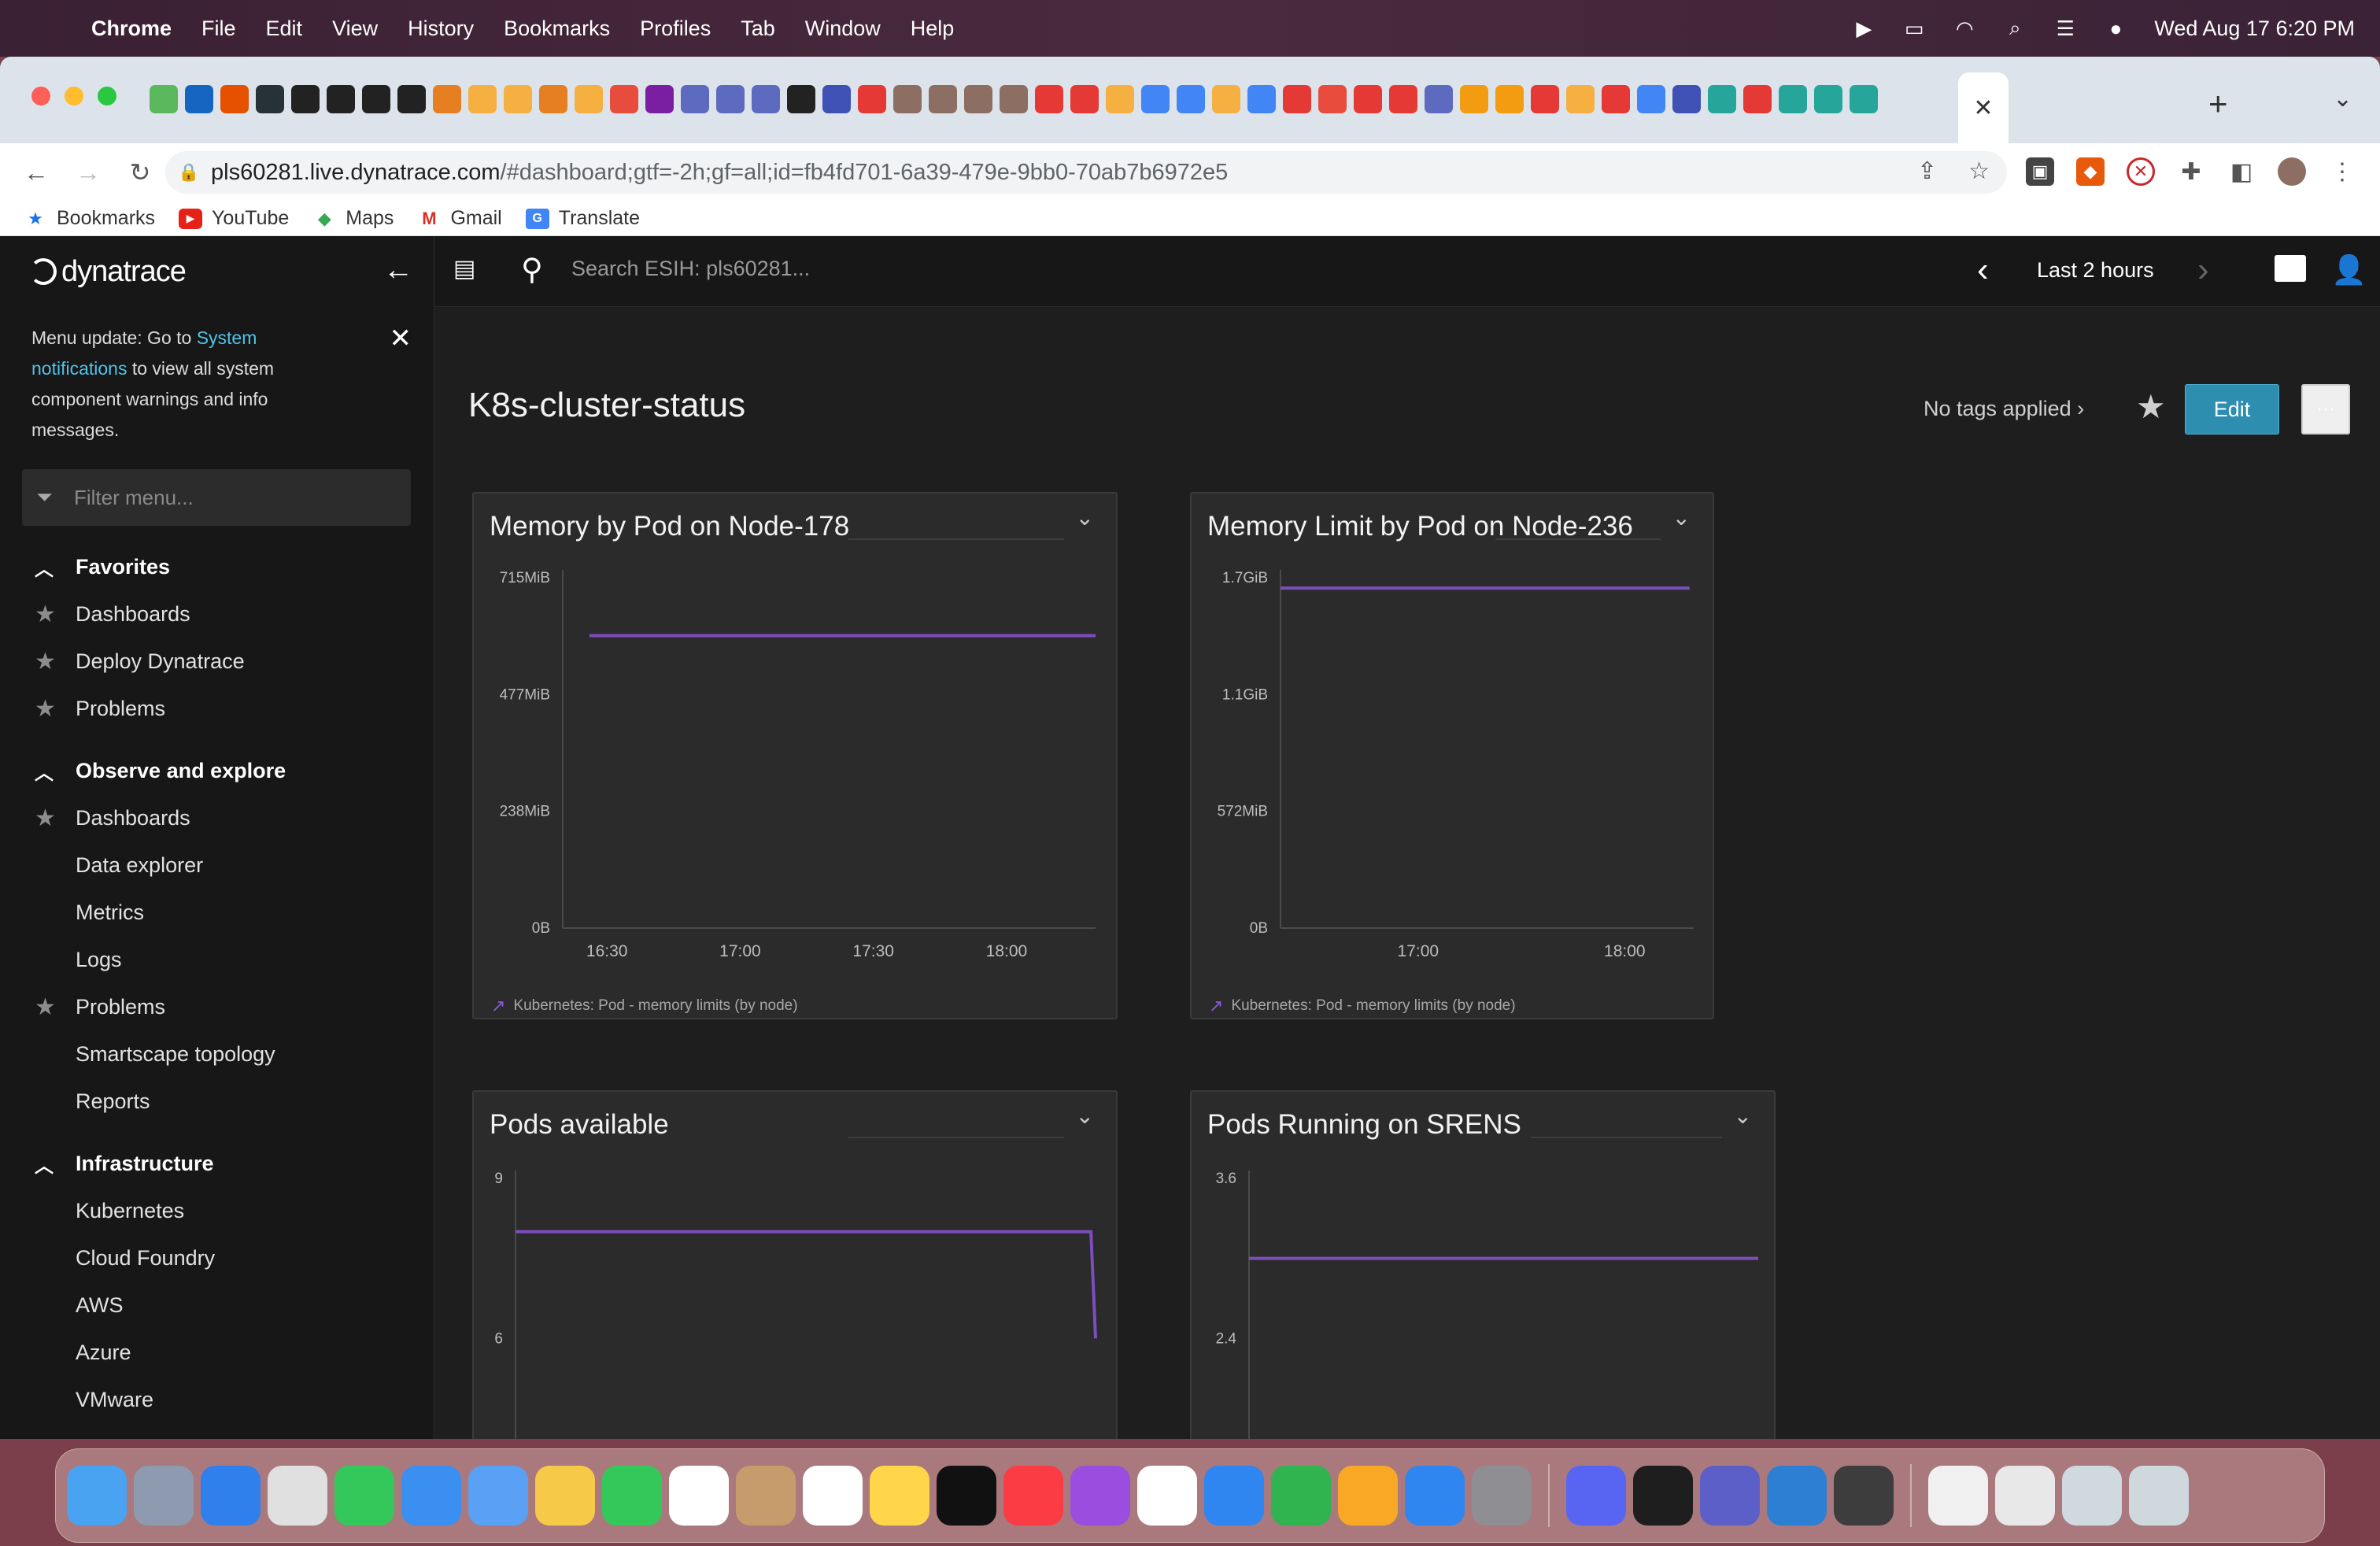 This screenshot has width=2380, height=1546. I want to click on nav-section-observe: ︿ Observe and explore, so click(217, 770).